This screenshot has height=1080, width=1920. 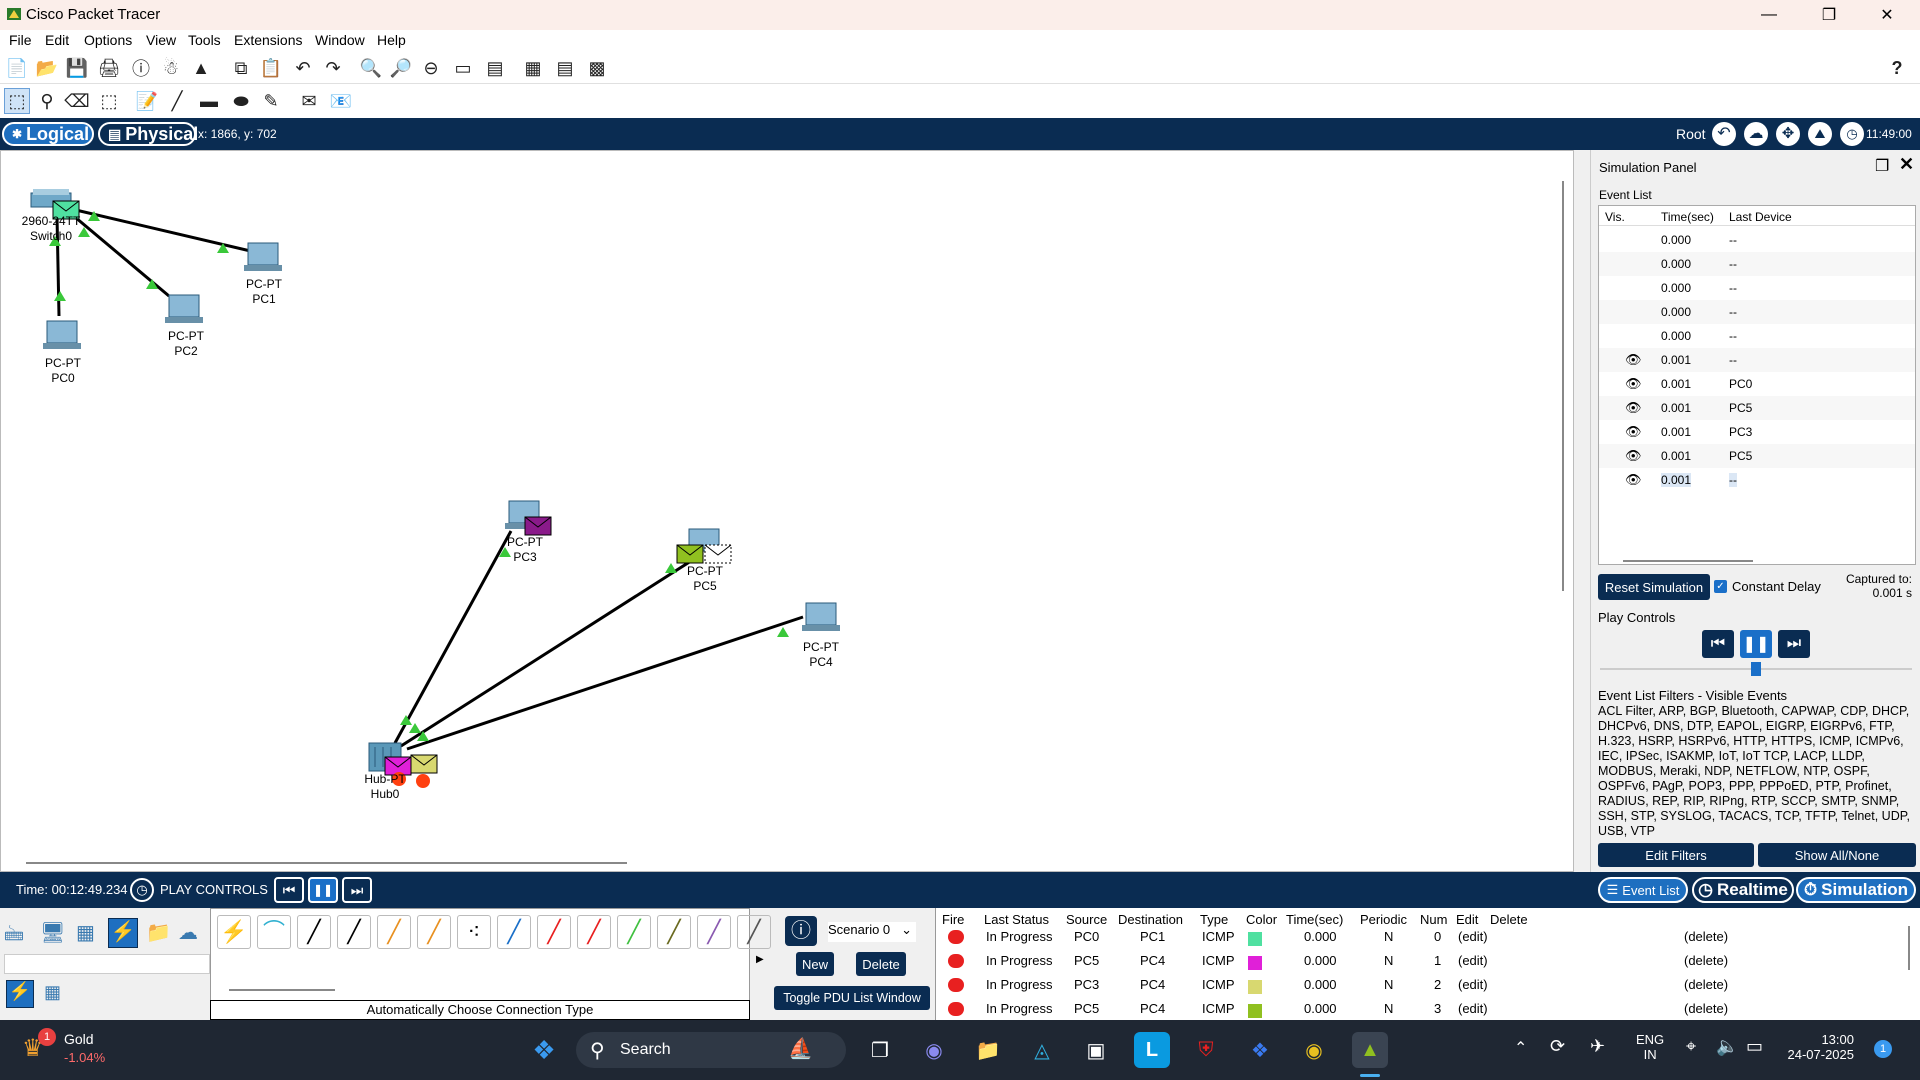 I want to click on menu-file: File, so click(x=20, y=40).